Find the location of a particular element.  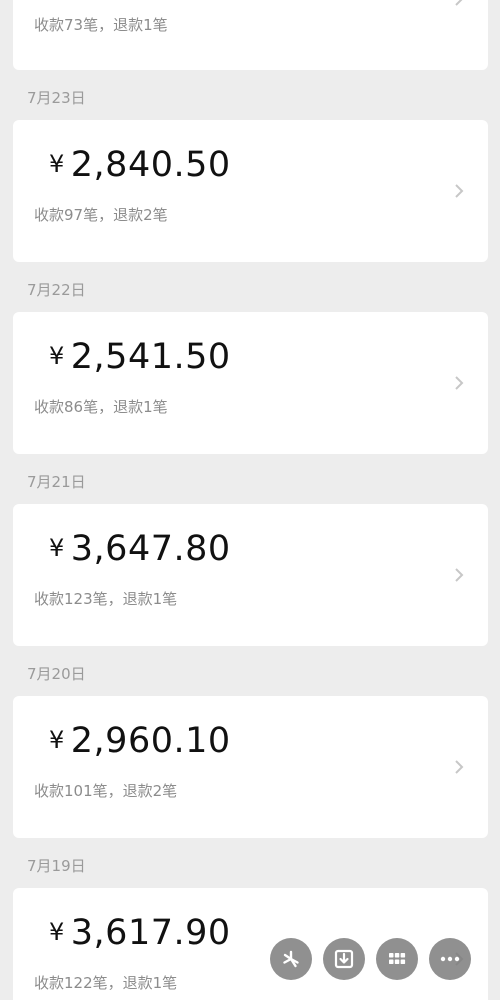

day-card: ¥2,960.10 收款101笔，退款2笔 is located at coordinates (250, 767).